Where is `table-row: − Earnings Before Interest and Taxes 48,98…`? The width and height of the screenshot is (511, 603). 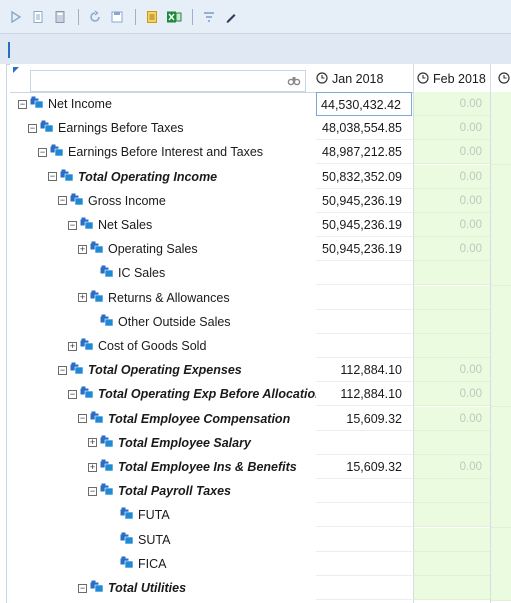 table-row: − Earnings Before Interest and Taxes 48,98… is located at coordinates (255, 153).